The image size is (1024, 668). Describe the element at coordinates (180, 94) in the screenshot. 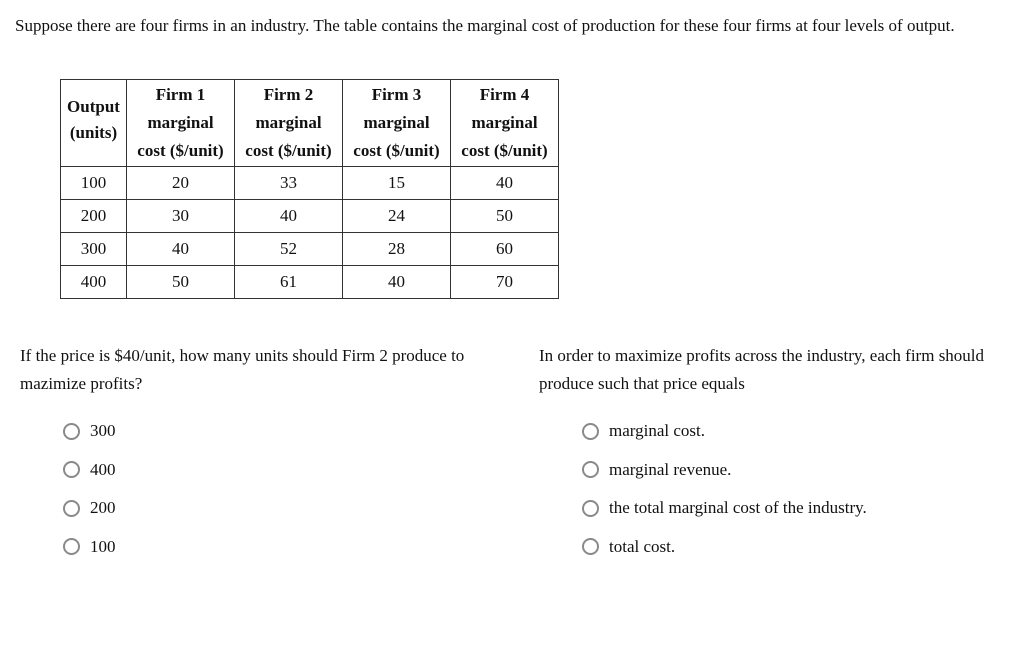

I see `header-firm-name: Firm 1` at that location.